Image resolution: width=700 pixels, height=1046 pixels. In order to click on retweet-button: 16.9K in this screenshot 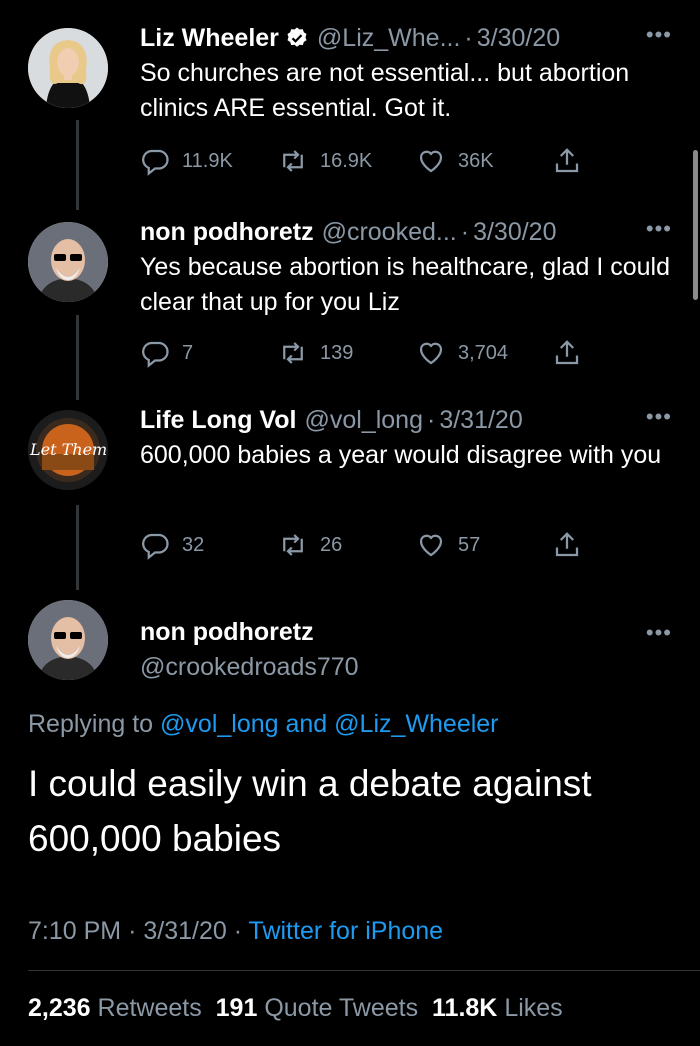, I will do `click(325, 161)`.